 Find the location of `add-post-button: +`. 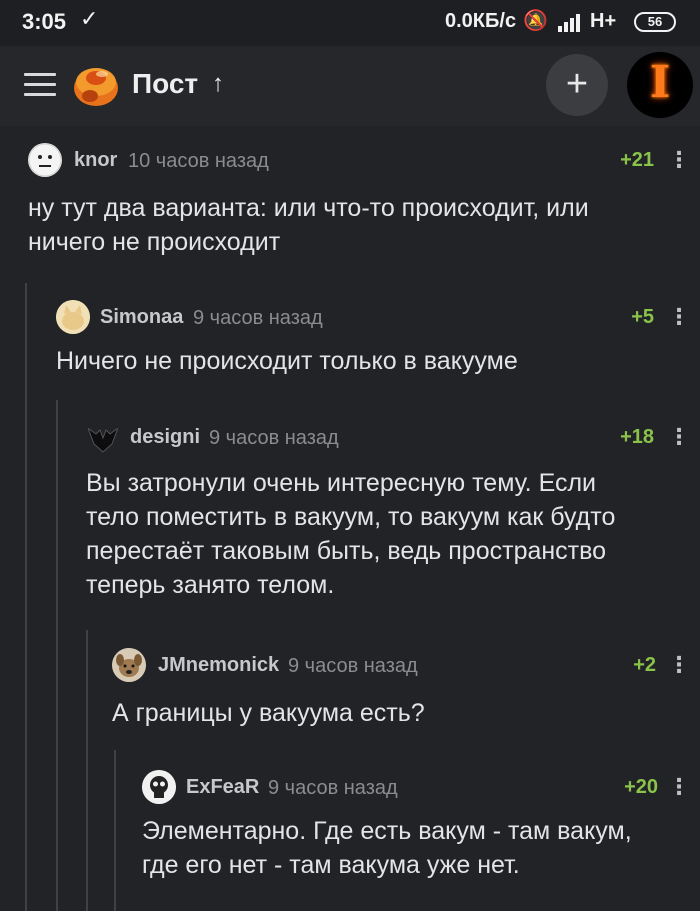

add-post-button: + is located at coordinates (577, 85).